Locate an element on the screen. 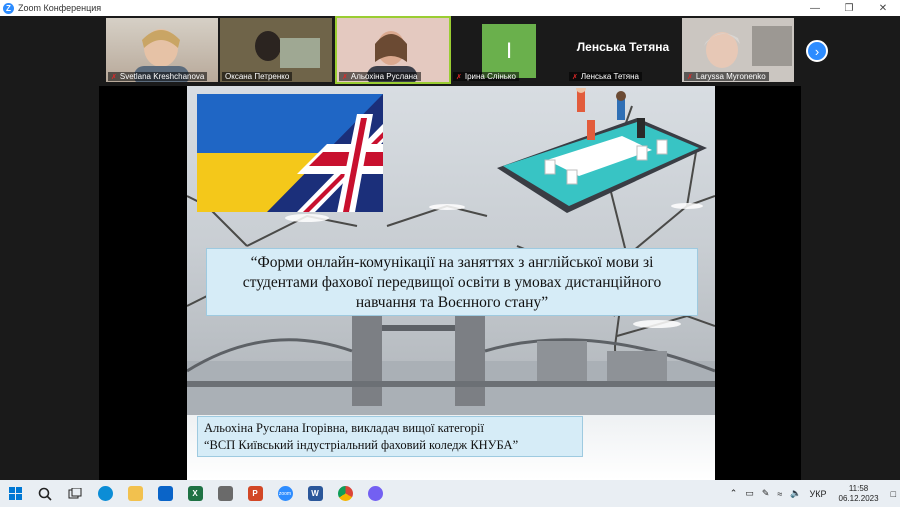 The width and height of the screenshot is (900, 507). powerpoint-icon: P is located at coordinates (255, 493).